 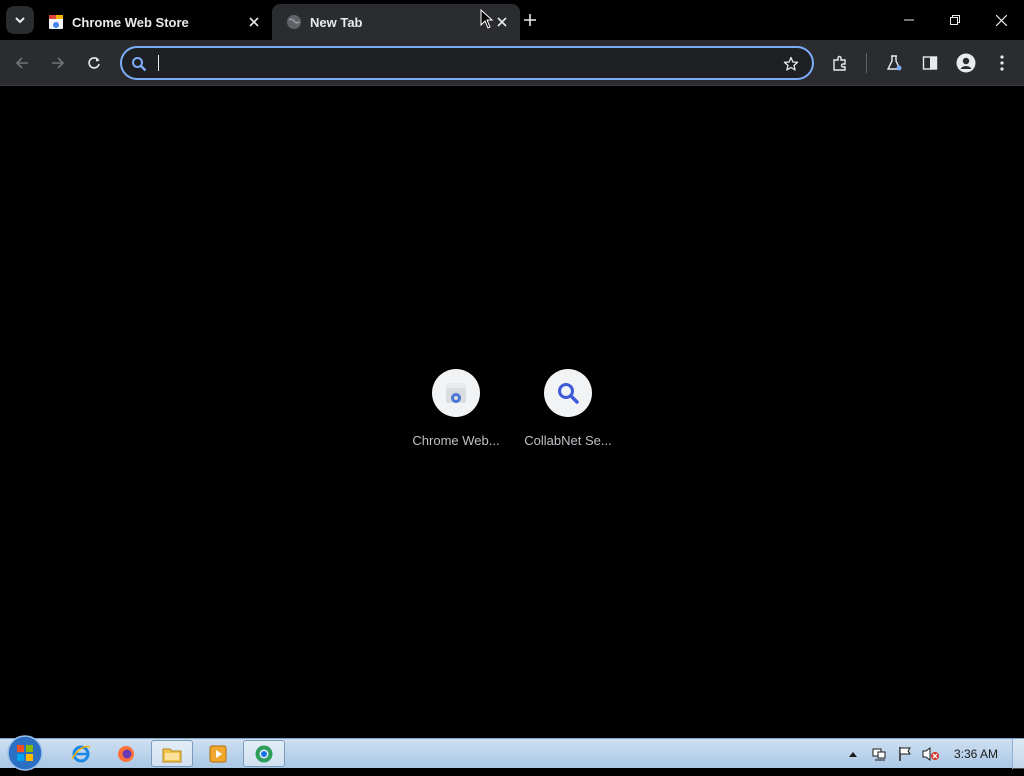 What do you see at coordinates (905, 754) in the screenshot?
I see `action-center-flag-icon` at bounding box center [905, 754].